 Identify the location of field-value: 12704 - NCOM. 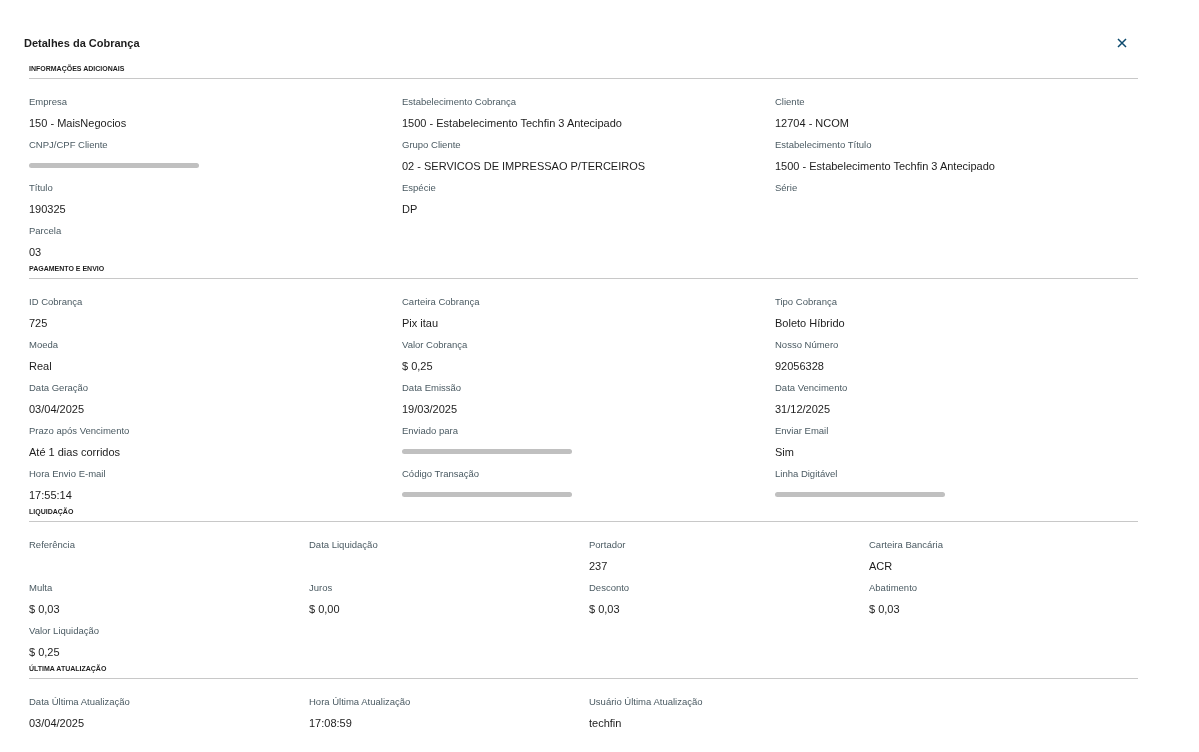
(812, 123).